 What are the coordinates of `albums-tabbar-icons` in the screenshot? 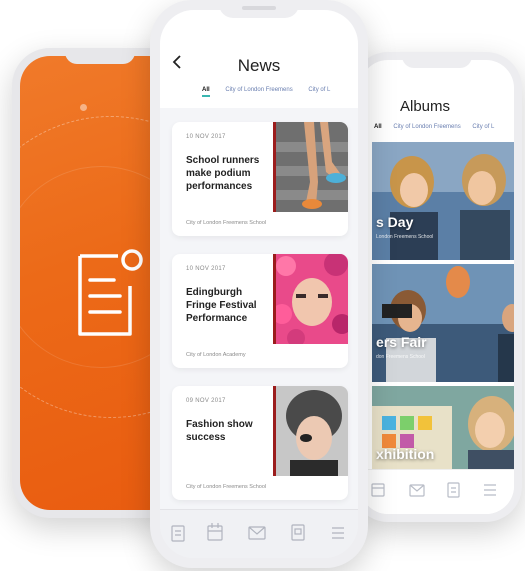 It's located at (433, 490).